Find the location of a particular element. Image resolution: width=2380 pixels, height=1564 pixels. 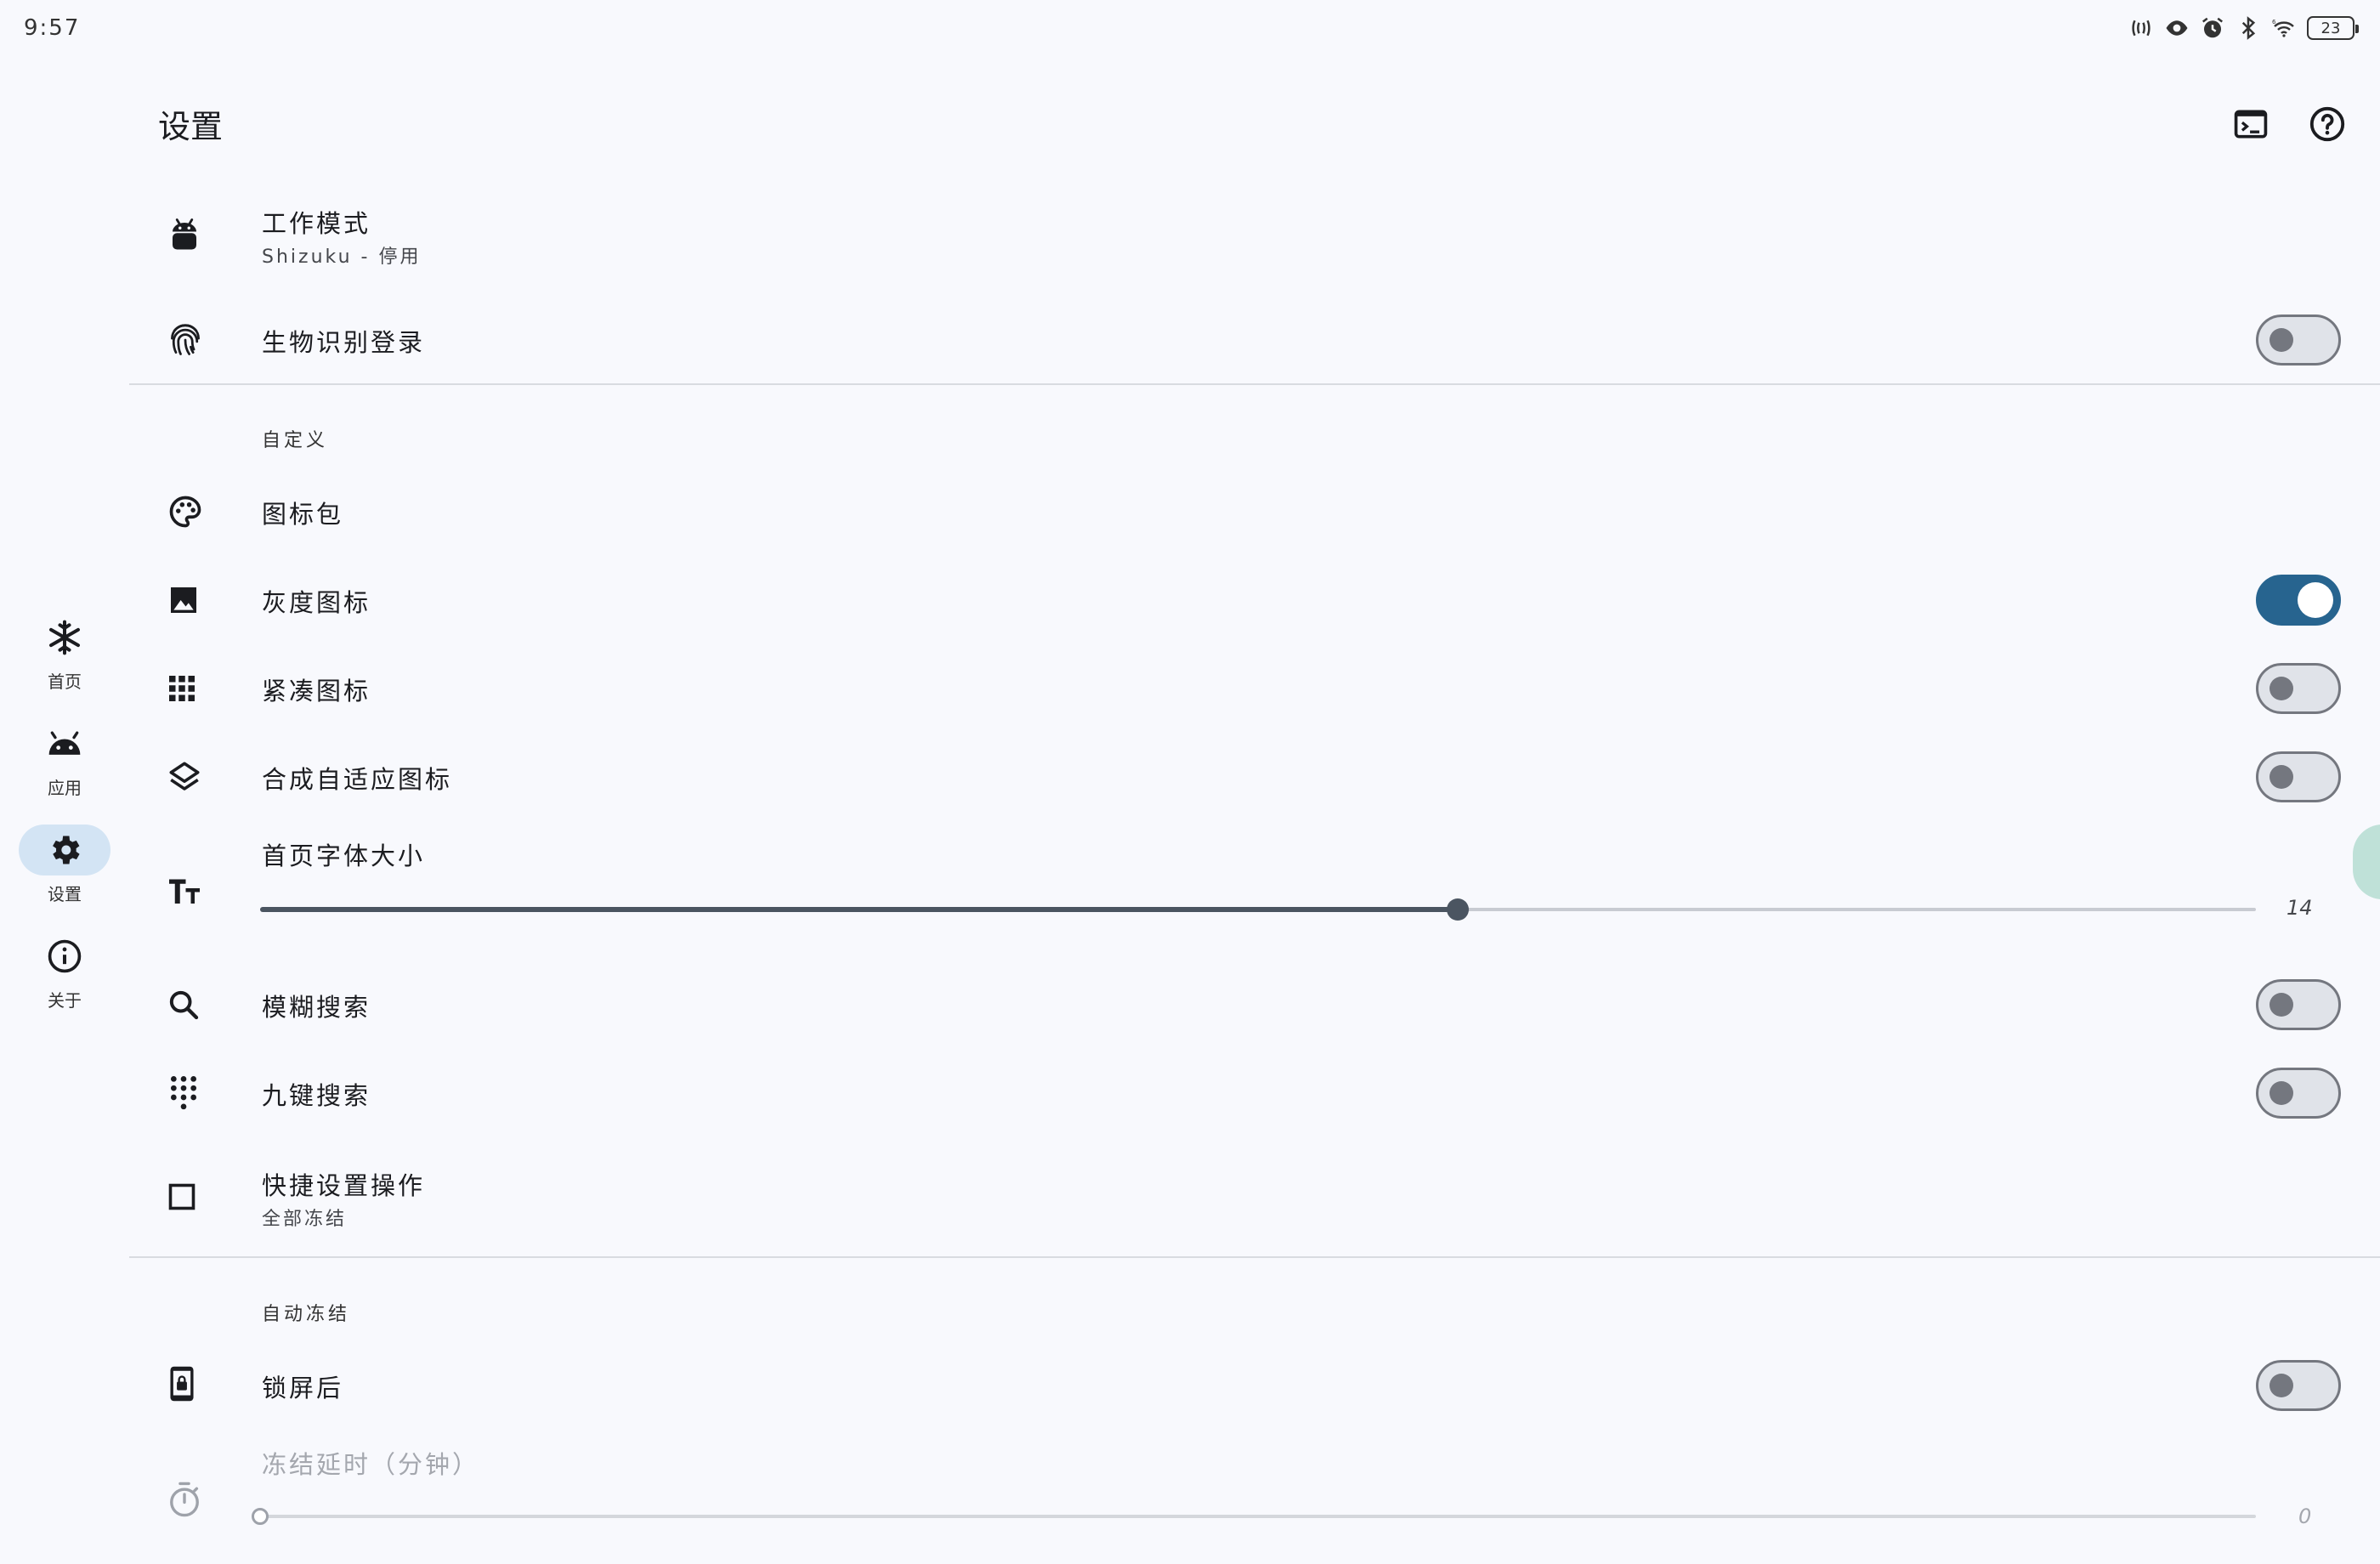

page-title: 设置 is located at coordinates (191, 127).